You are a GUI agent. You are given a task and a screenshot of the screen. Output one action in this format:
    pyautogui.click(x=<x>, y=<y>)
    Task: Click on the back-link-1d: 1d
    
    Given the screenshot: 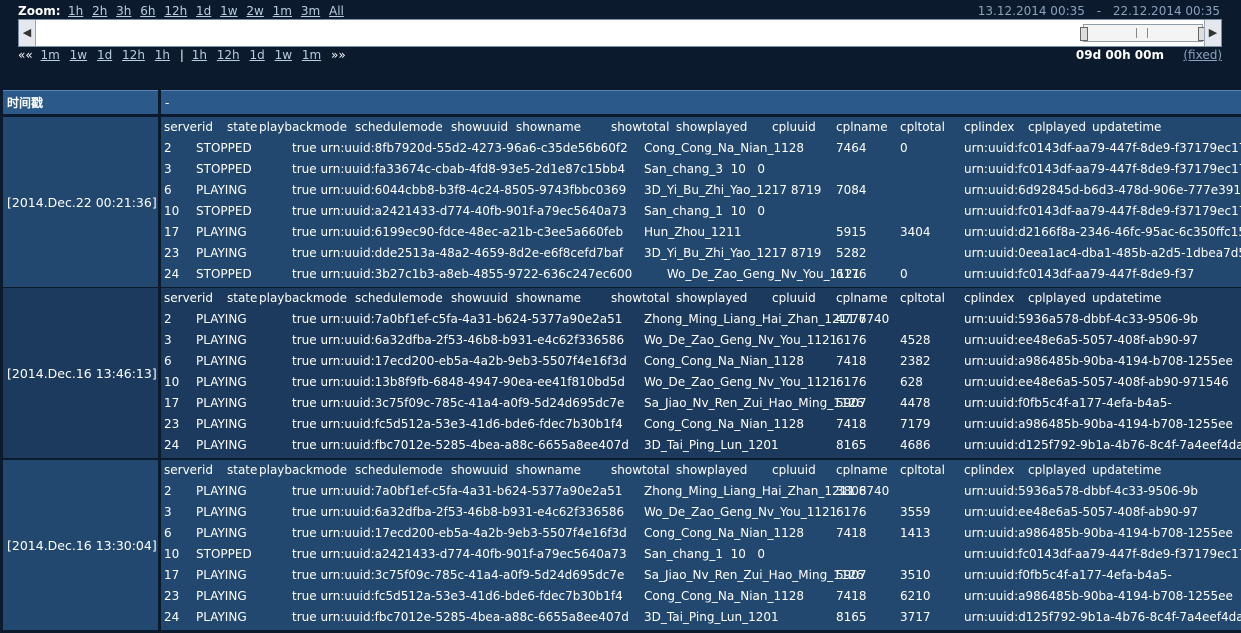 What is the action you would take?
    pyautogui.click(x=104, y=55)
    